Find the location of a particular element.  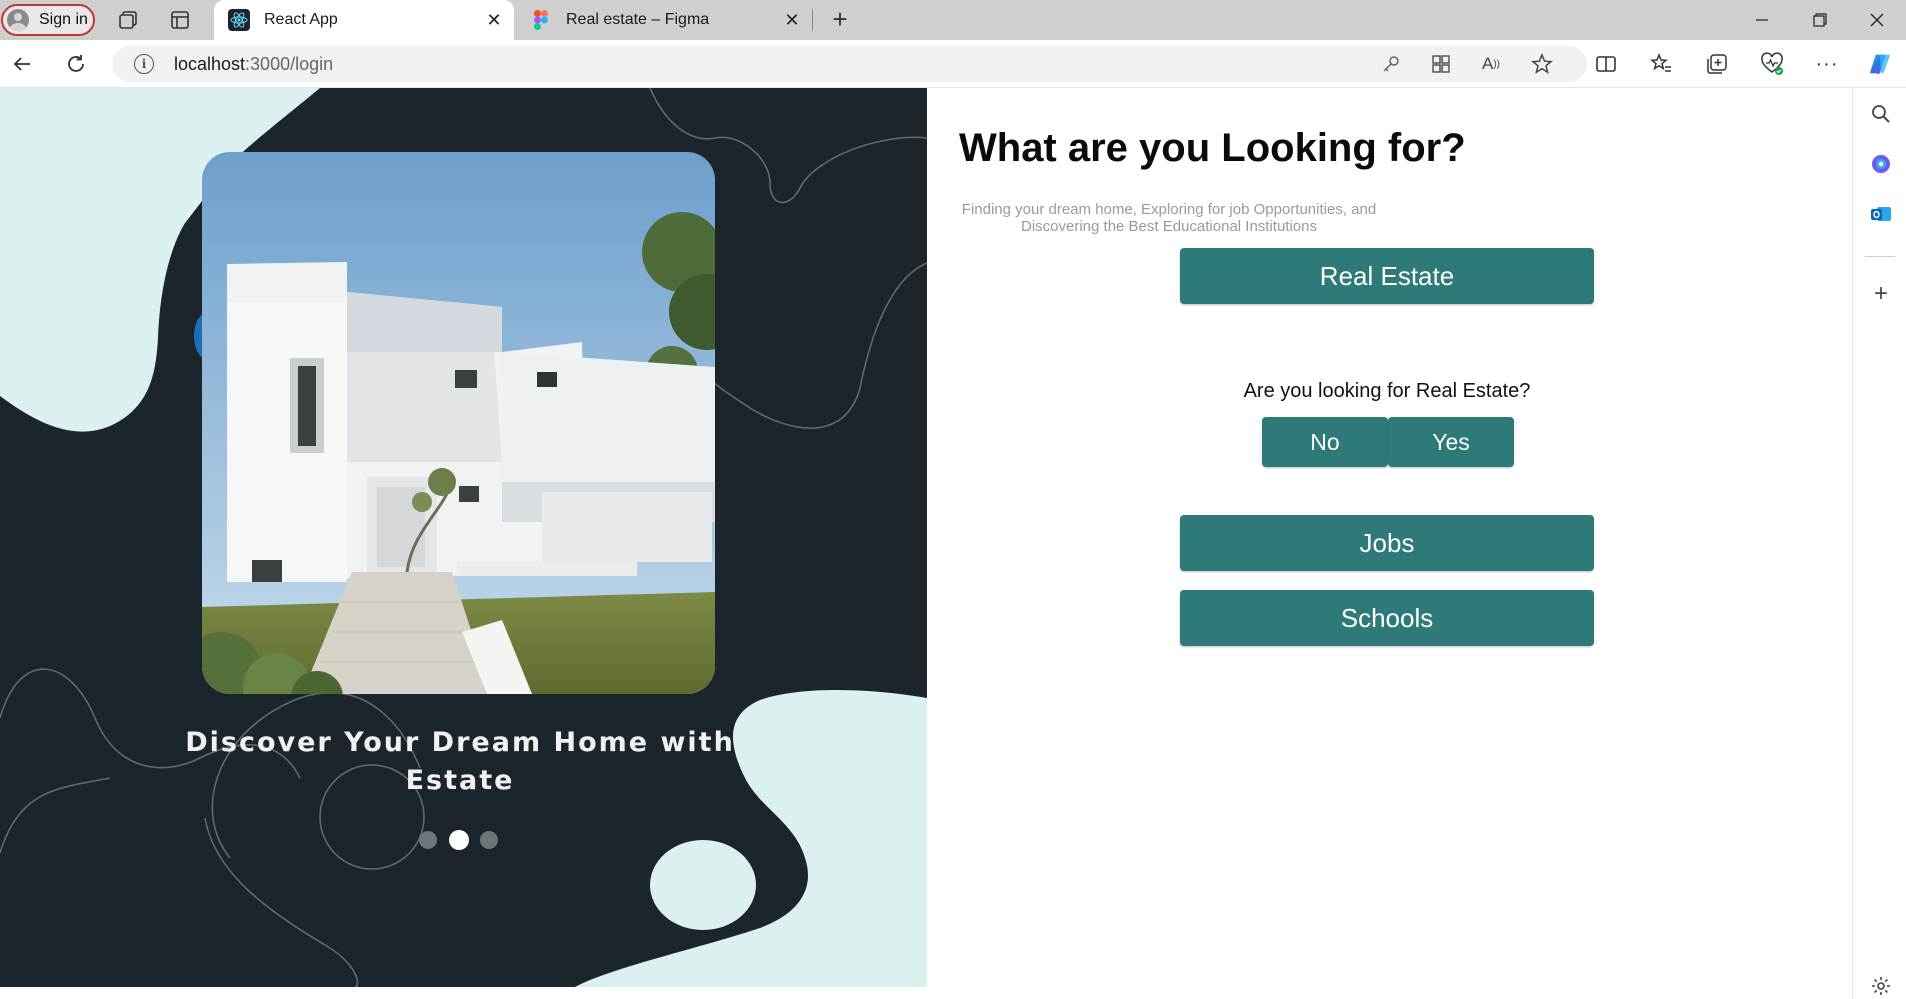

site-info-icon: i is located at coordinates (144, 64).